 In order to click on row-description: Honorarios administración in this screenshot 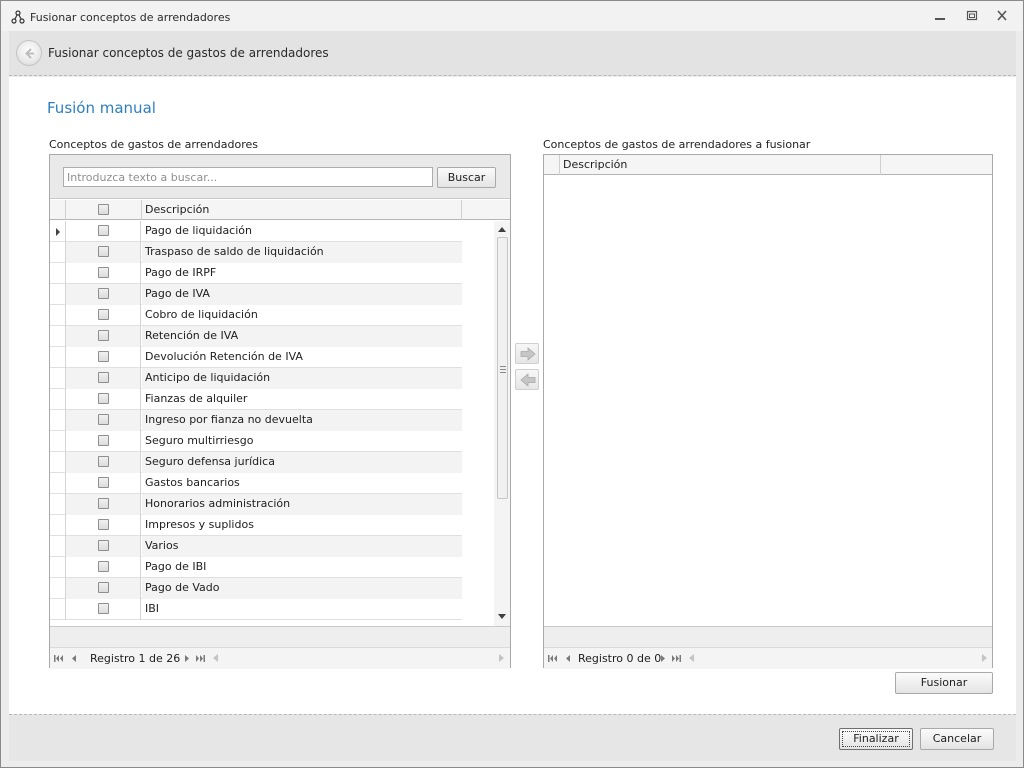, I will do `click(302, 504)`.